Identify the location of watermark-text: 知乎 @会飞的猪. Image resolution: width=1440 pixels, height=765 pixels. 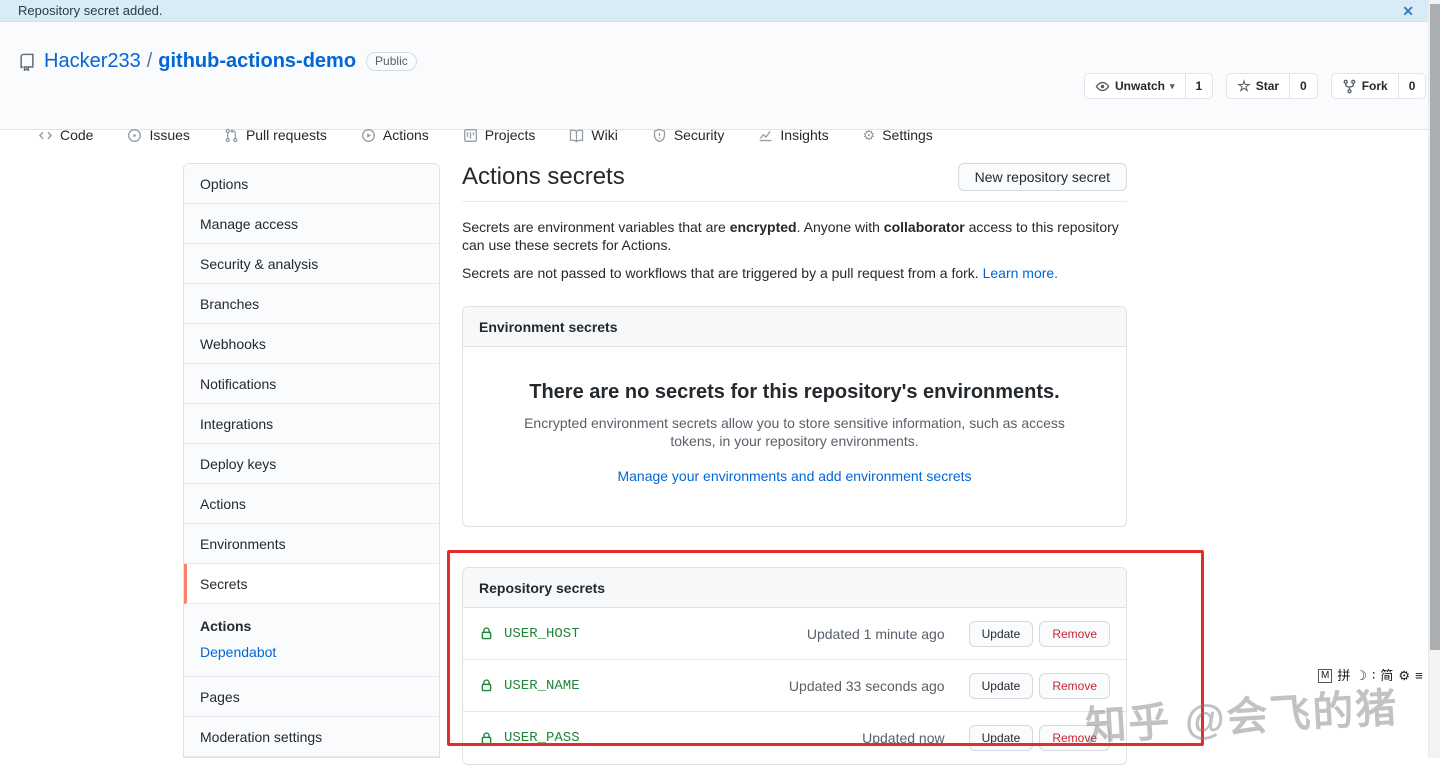
(1242, 717).